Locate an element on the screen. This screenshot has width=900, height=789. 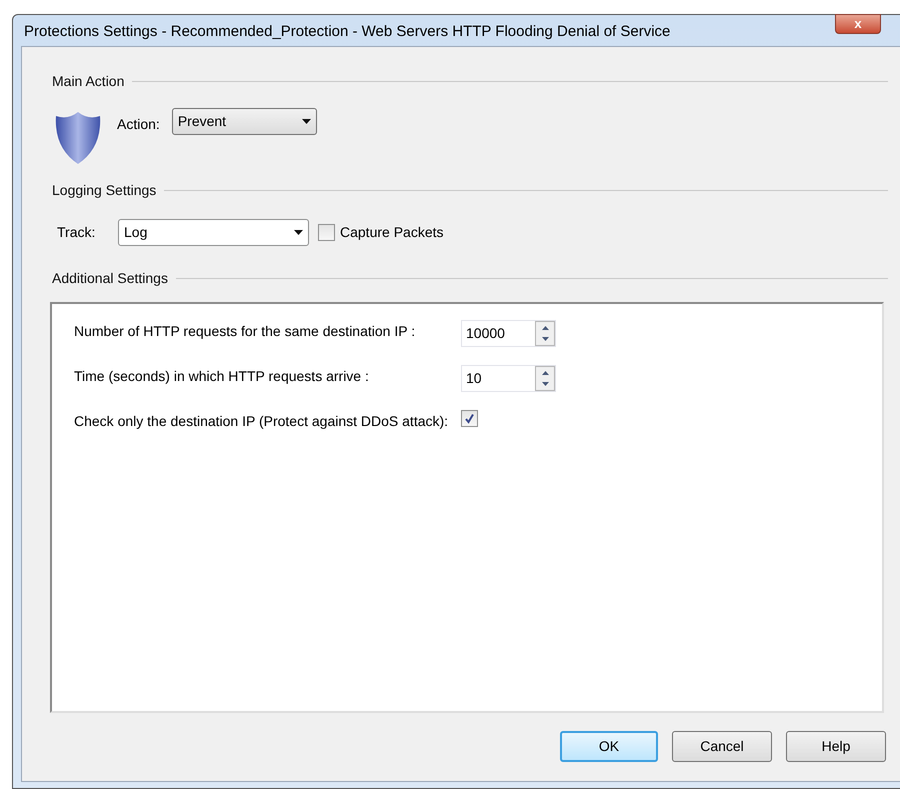
dialog-button: Cancel is located at coordinates (722, 746).